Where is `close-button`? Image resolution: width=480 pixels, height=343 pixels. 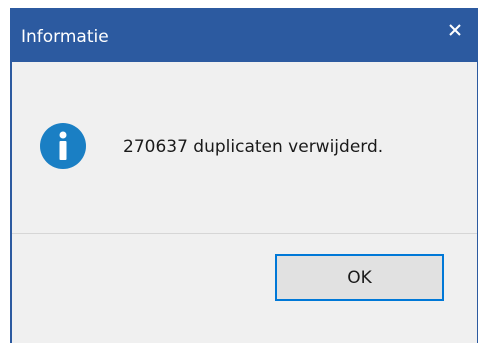 close-button is located at coordinates (455, 30).